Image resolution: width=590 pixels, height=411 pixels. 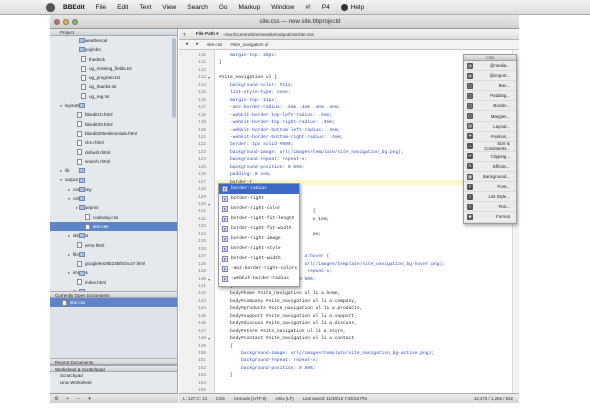 I want to click on completion-item: p border-right-style, so click(x=259, y=249).